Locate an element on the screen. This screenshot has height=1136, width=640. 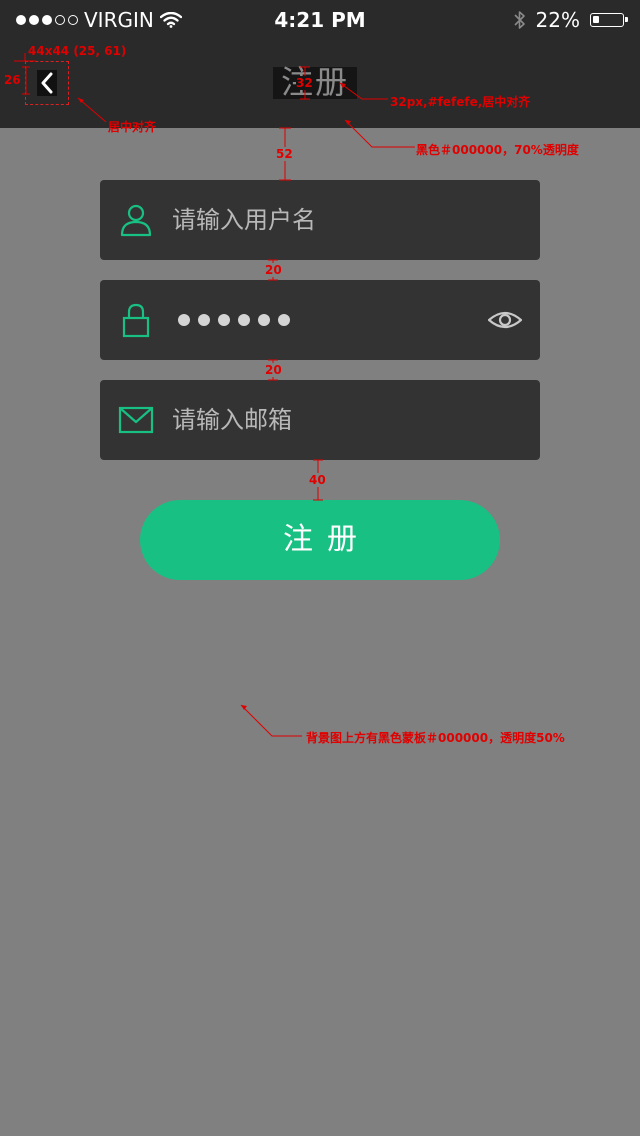
annotation-gap-1: 20 is located at coordinates (273, 270).